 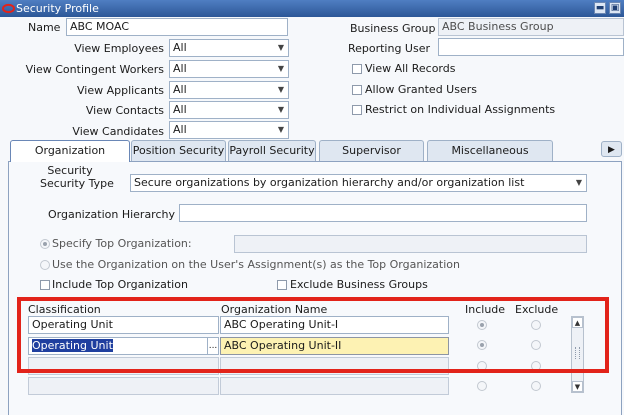 What do you see at coordinates (393, 28) in the screenshot?
I see `business-group-label: Business Group` at bounding box center [393, 28].